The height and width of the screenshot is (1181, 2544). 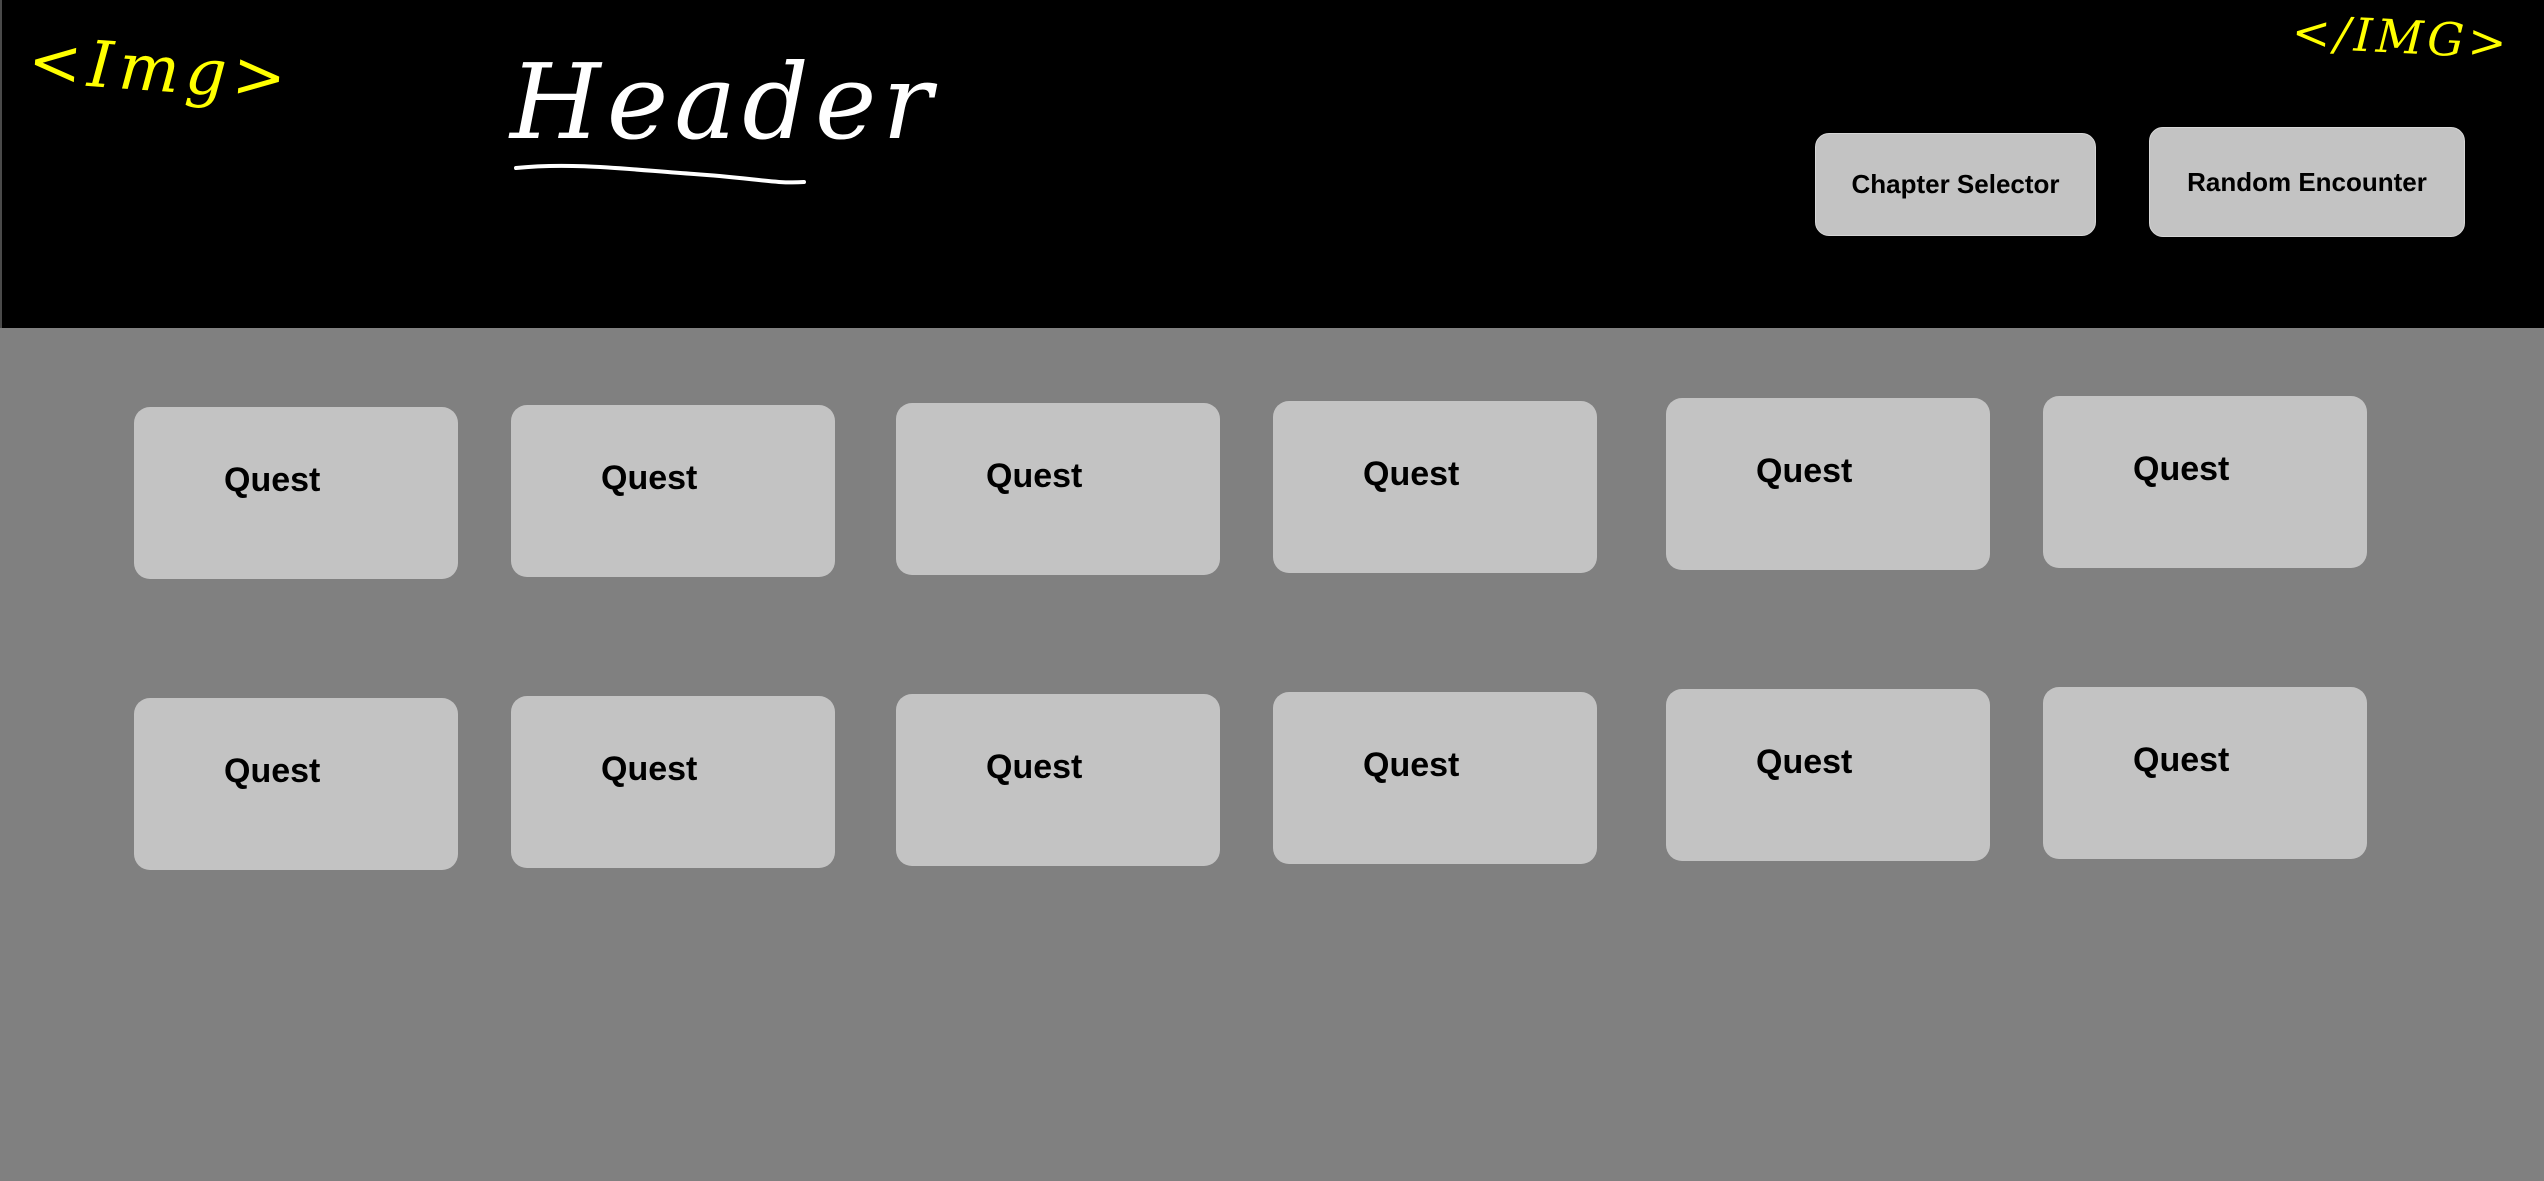 I want to click on title-underline, so click(x=660, y=174).